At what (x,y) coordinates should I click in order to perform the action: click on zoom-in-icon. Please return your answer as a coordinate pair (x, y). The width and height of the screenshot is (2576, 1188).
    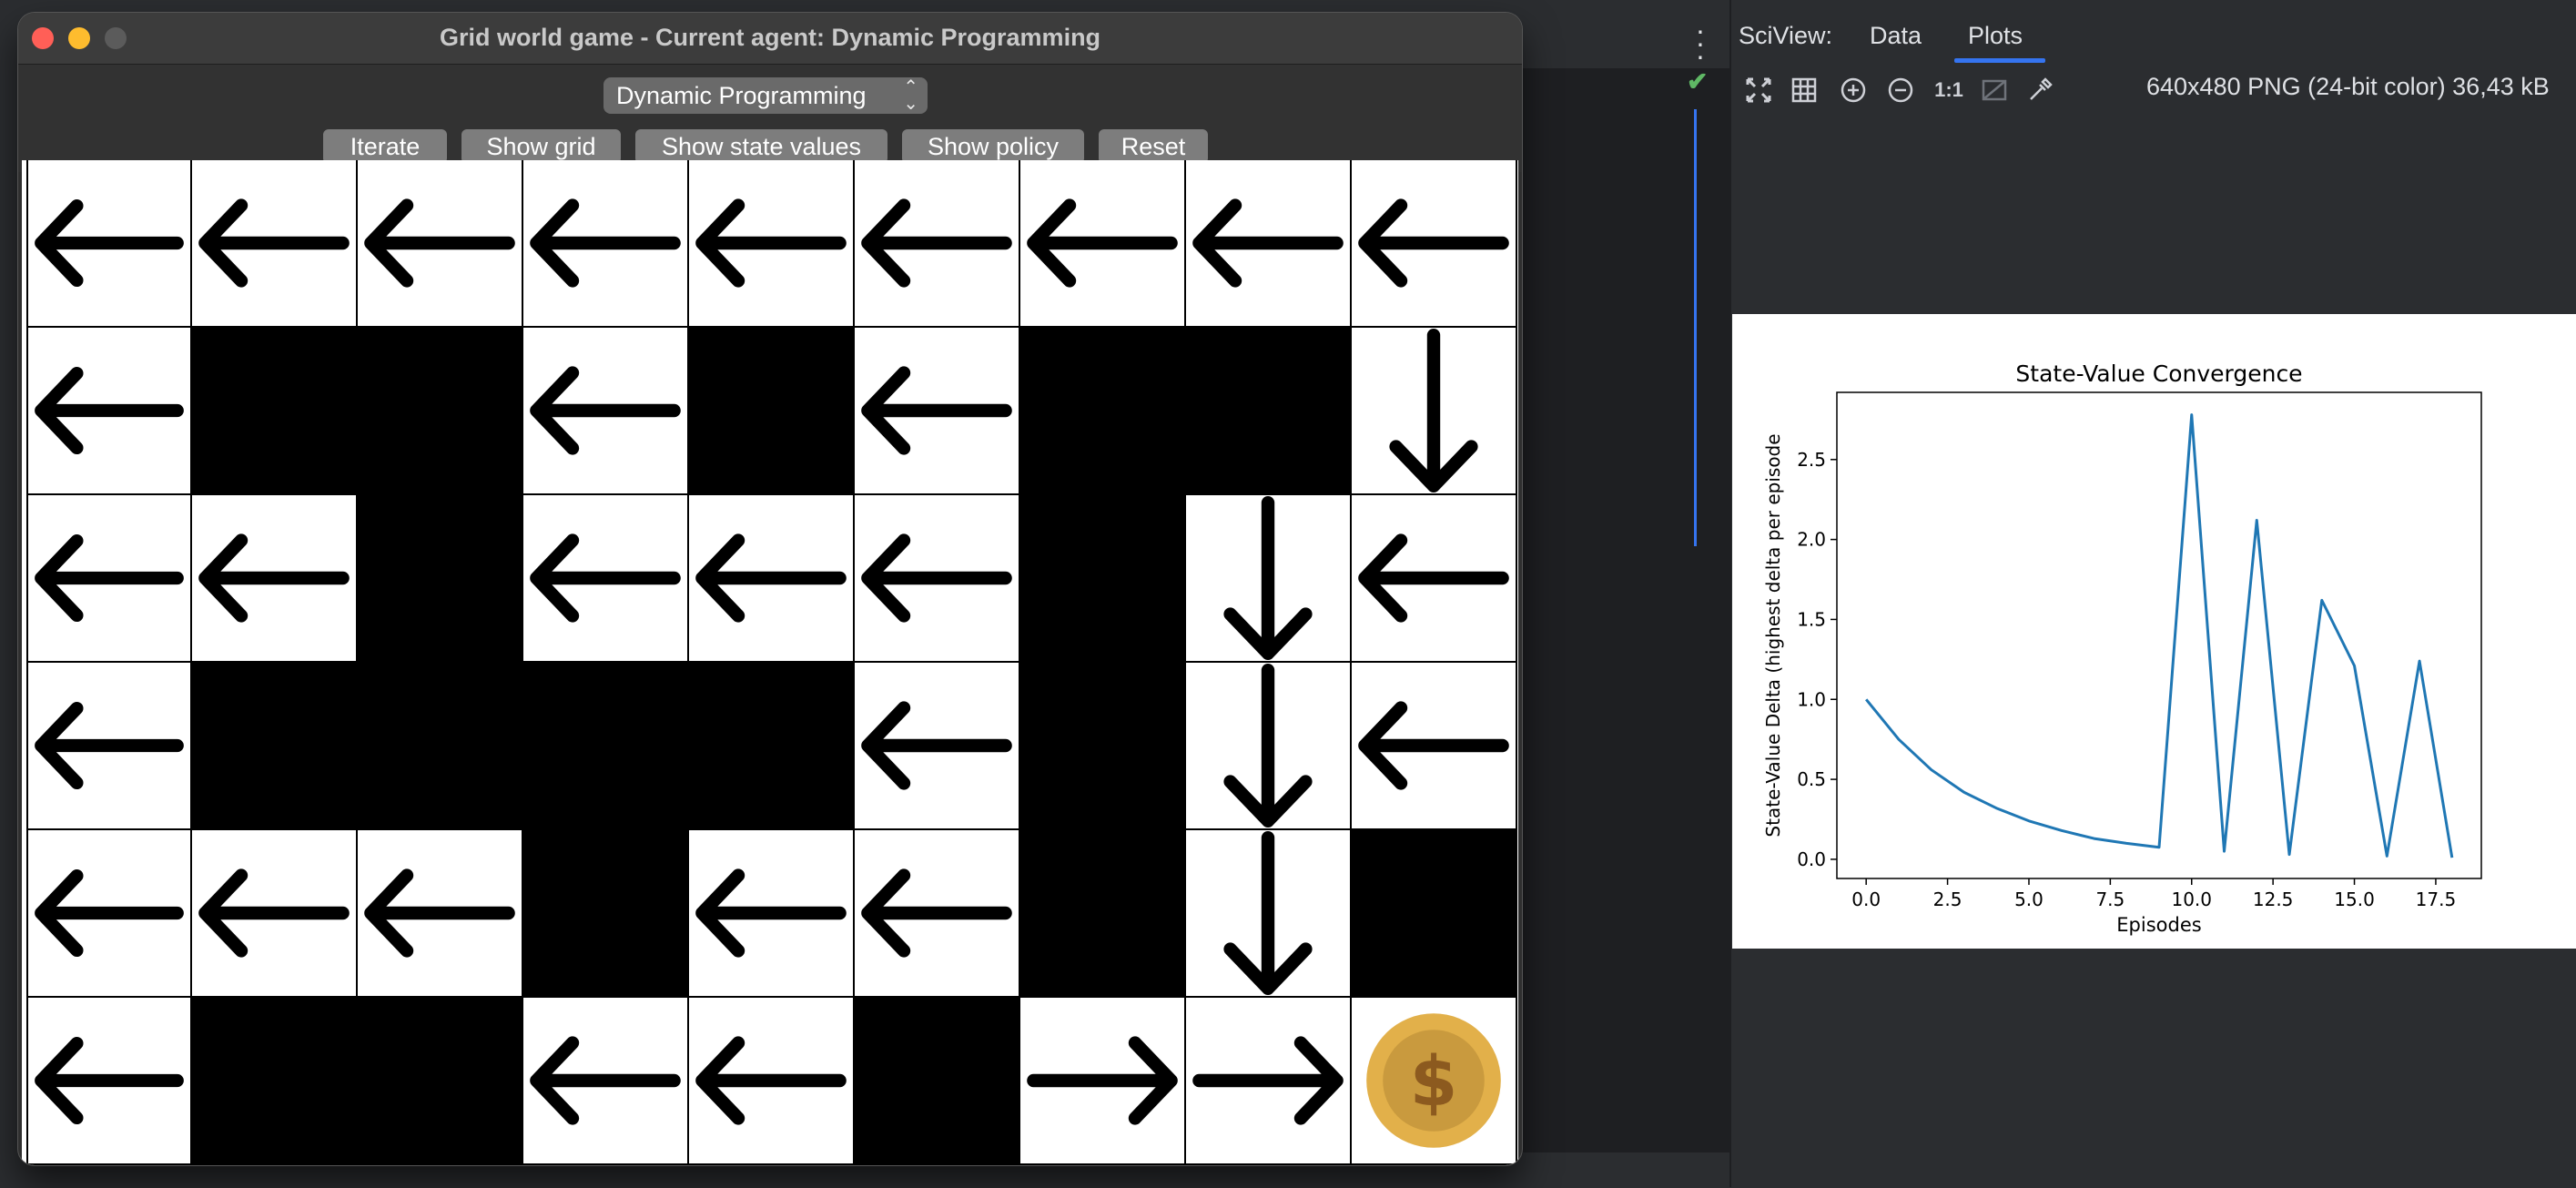
    Looking at the image, I should click on (1853, 92).